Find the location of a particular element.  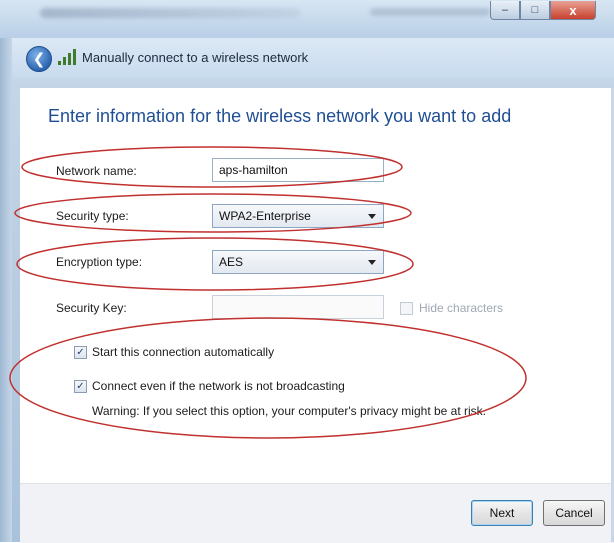

security-key-input is located at coordinates (298, 307).